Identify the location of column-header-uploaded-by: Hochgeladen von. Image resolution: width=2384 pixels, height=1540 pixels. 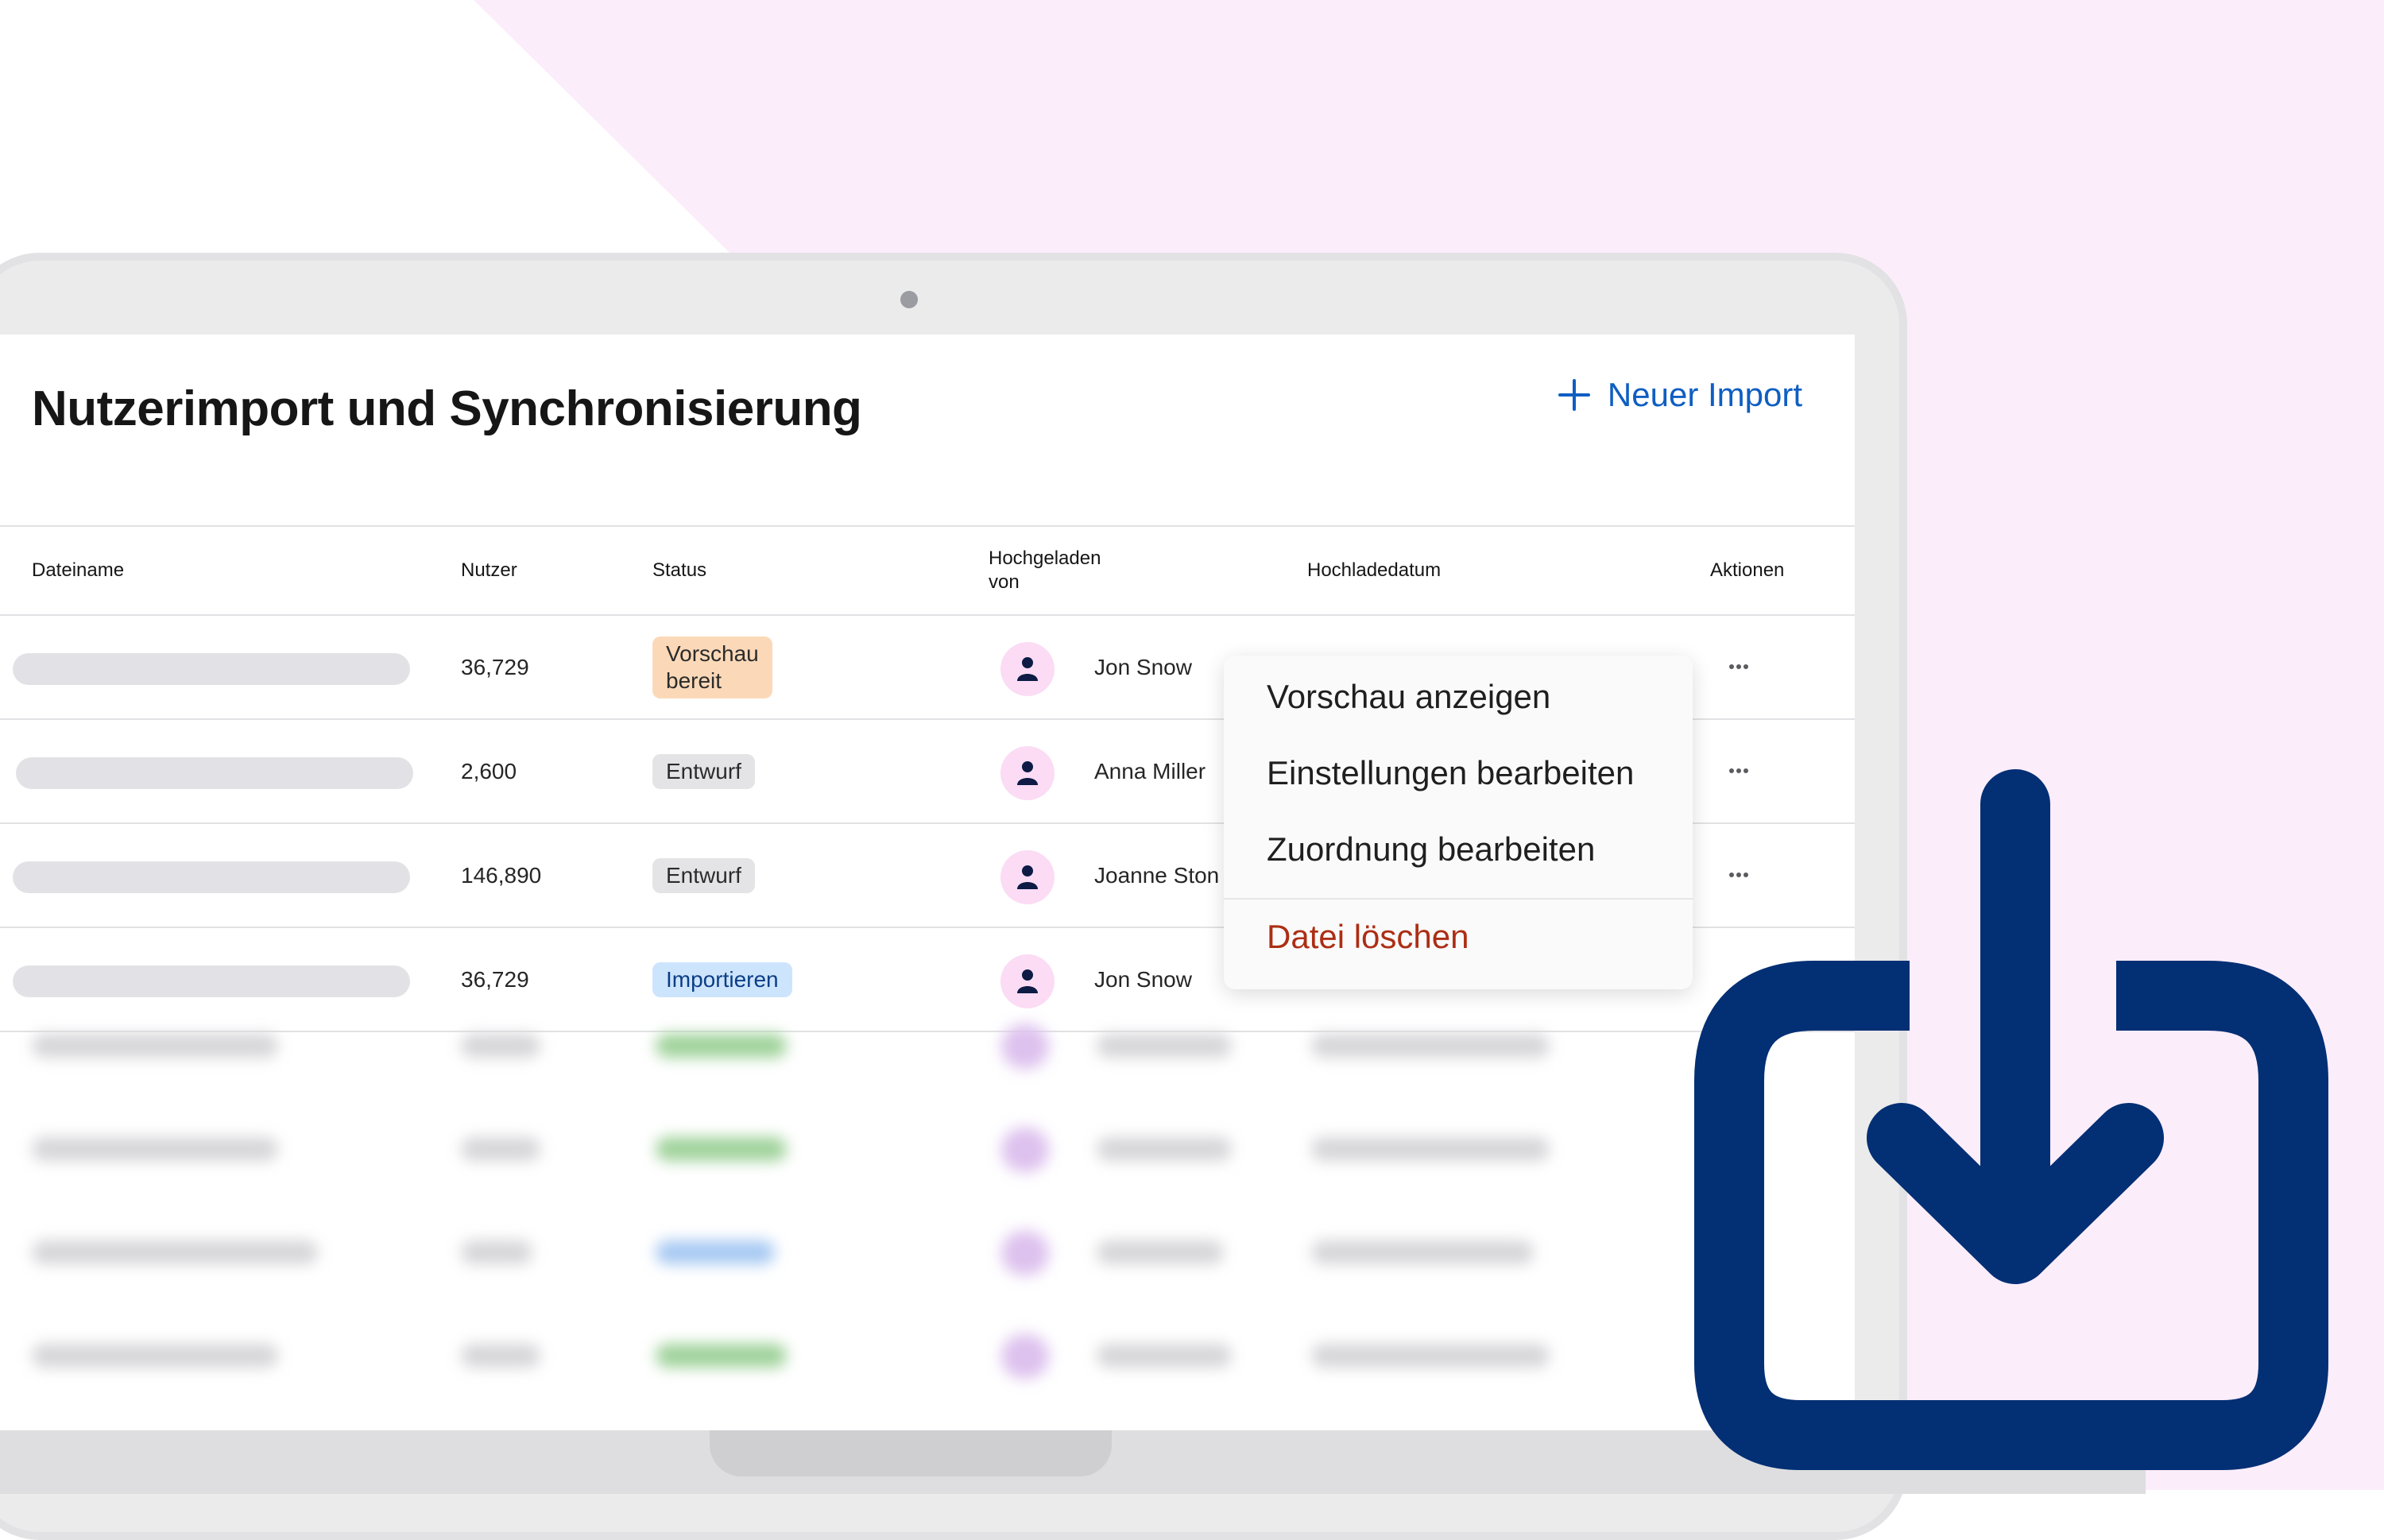
(1045, 571).